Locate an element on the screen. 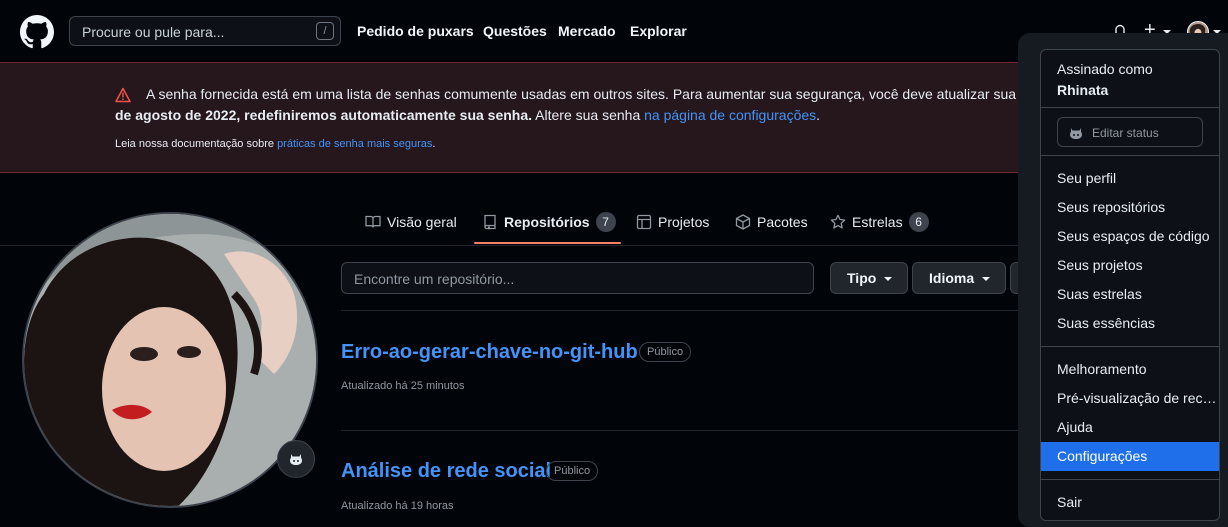  edit-status-button: Editar status is located at coordinates (1130, 132).